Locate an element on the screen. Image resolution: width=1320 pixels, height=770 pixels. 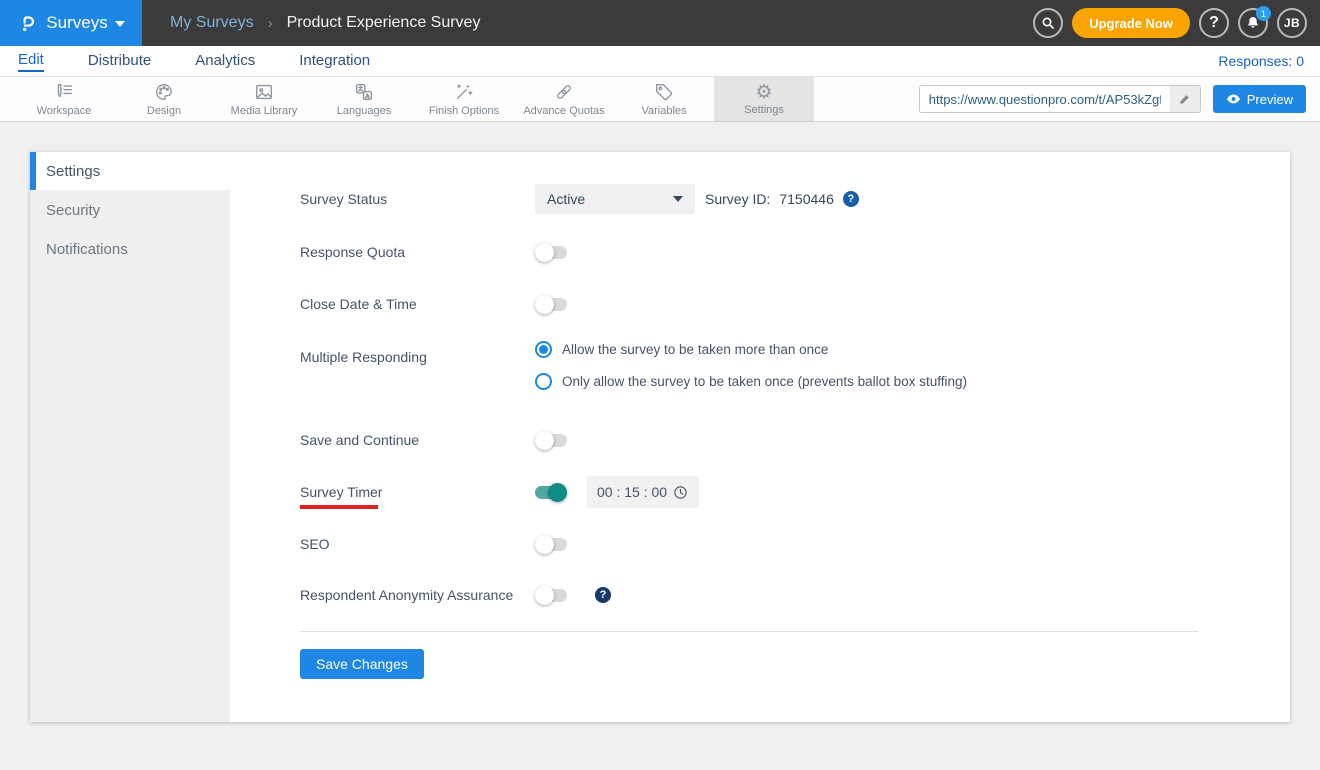
sidebar-item-settings: Settings is located at coordinates (130, 171).